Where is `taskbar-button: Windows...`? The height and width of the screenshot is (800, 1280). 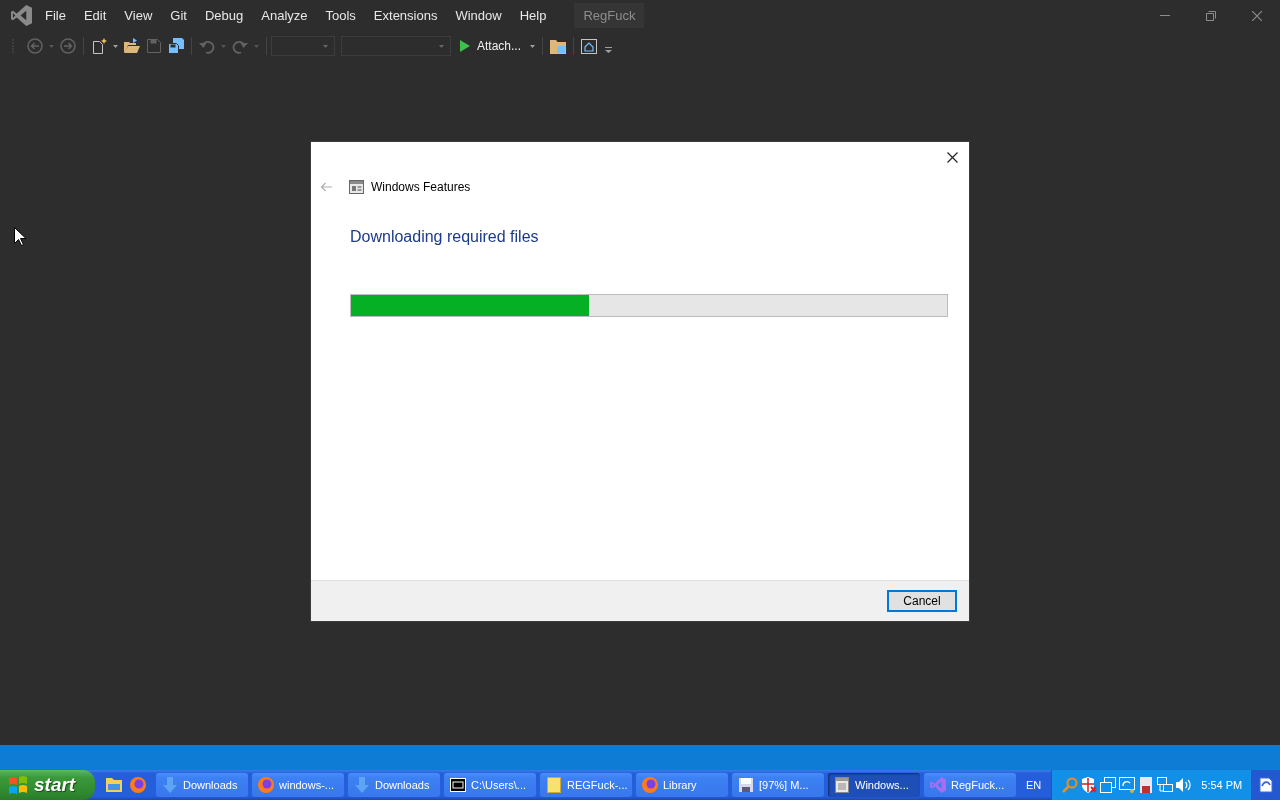
taskbar-button: Windows... is located at coordinates (874, 785).